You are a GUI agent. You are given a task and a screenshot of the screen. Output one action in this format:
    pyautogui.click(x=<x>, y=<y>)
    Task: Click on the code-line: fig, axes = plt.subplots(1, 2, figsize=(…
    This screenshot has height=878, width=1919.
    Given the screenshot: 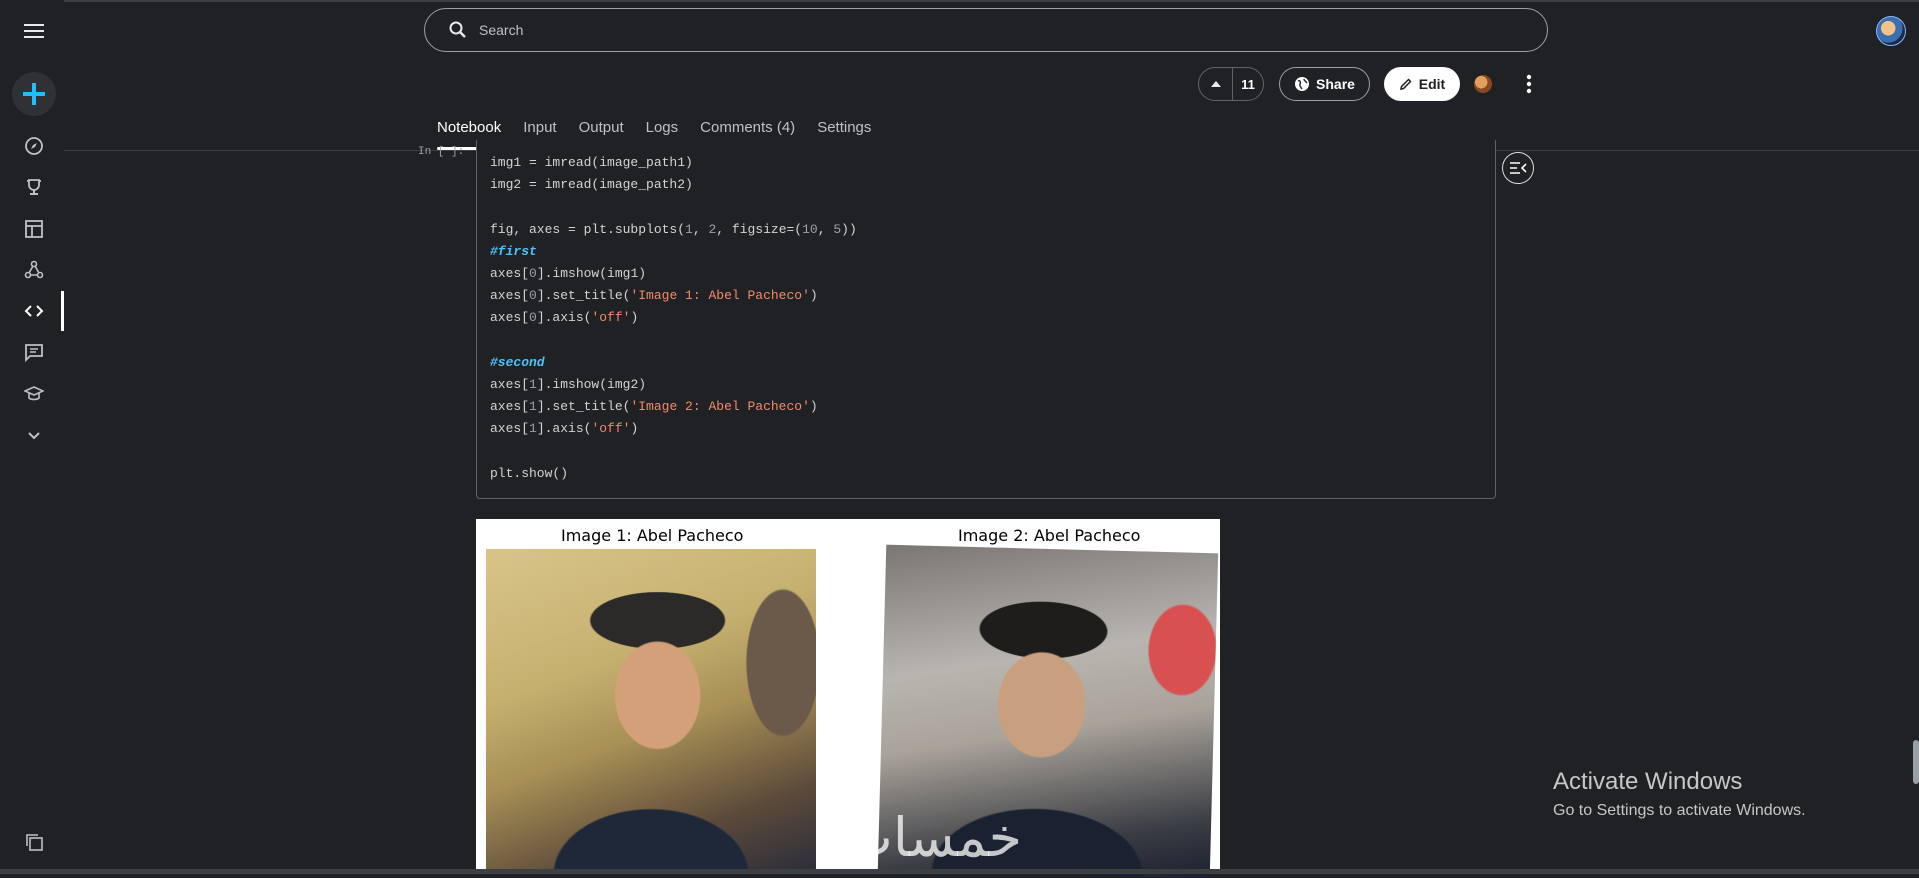 What is the action you would take?
    pyautogui.click(x=673, y=230)
    